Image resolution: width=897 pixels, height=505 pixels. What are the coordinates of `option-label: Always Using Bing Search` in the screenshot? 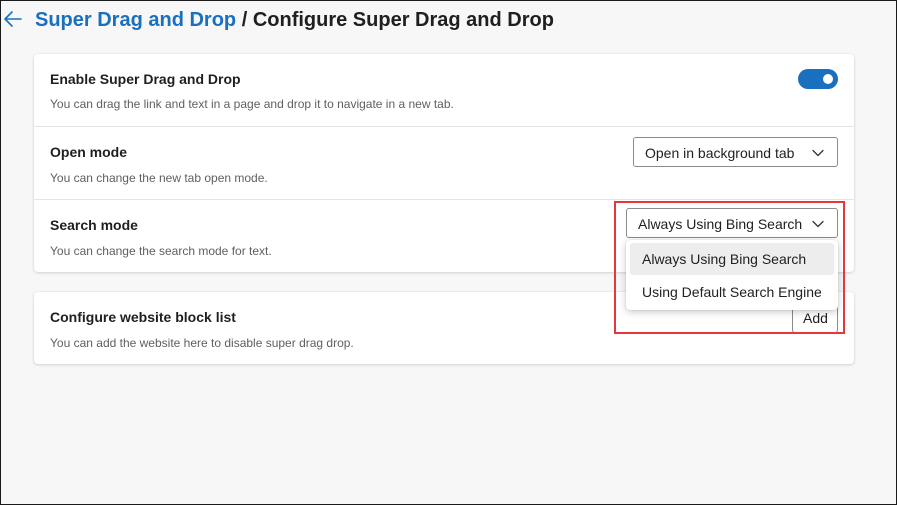 It's located at (724, 259).